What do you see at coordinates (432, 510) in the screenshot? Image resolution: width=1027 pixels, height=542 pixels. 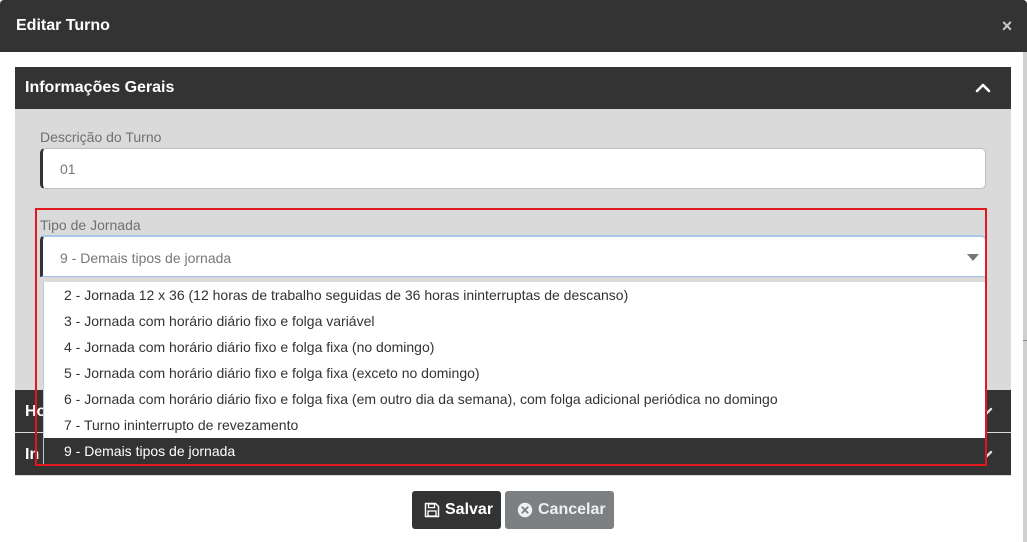 I see `floppy-disk-icon` at bounding box center [432, 510].